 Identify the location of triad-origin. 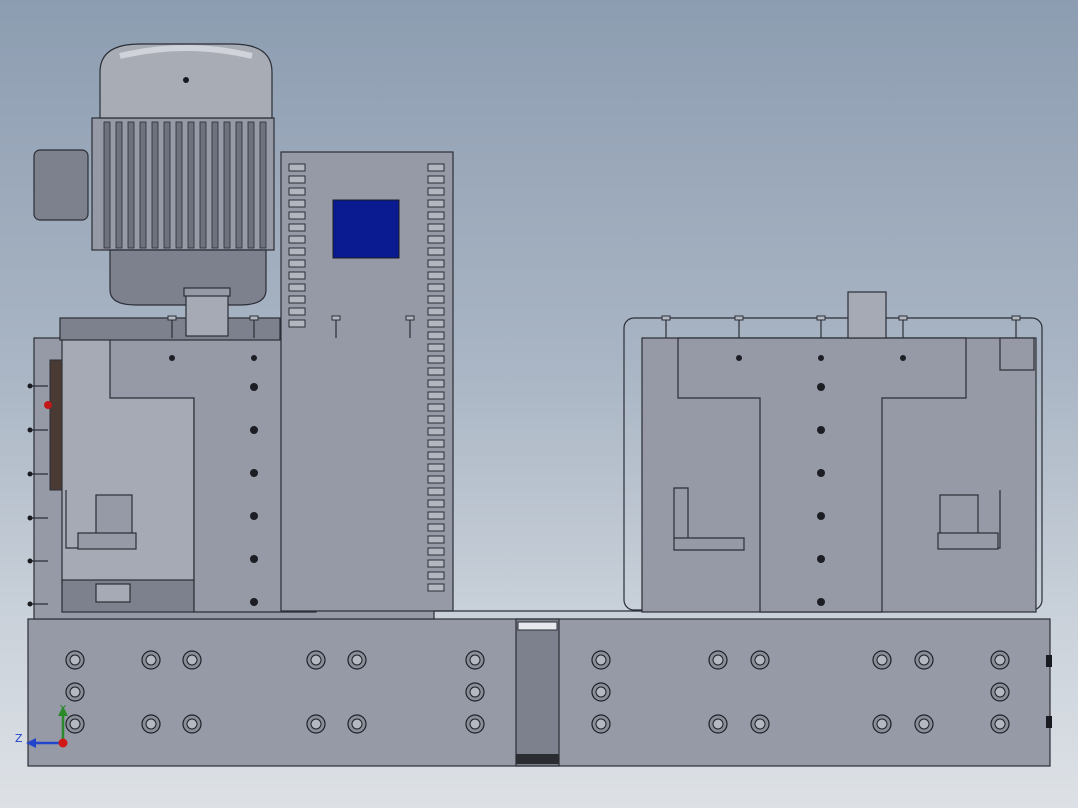
(63, 743).